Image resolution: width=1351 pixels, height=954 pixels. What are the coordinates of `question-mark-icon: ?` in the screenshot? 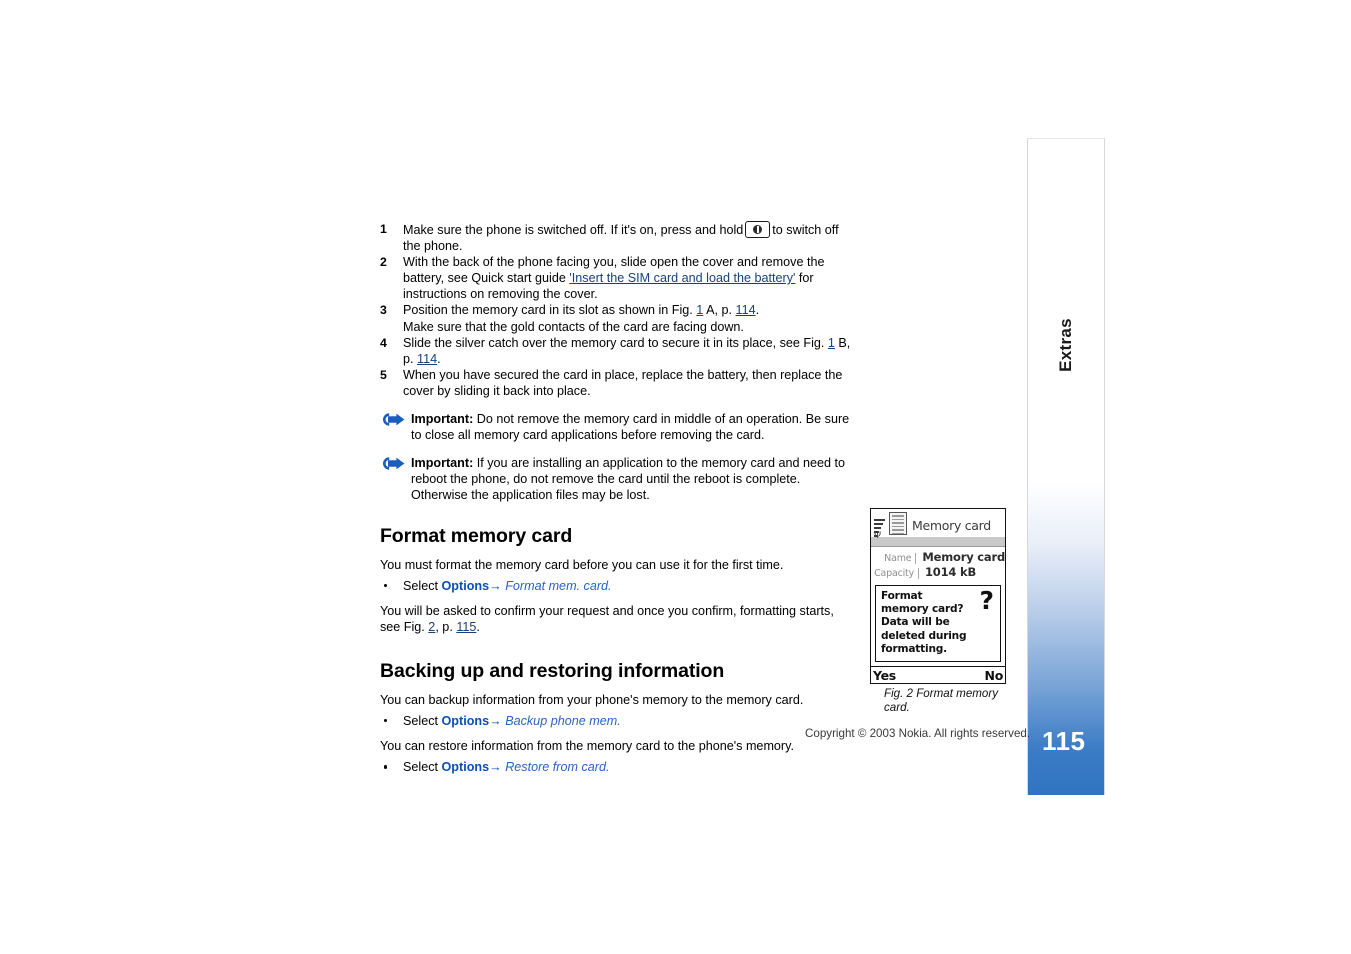 It's located at (986, 600).